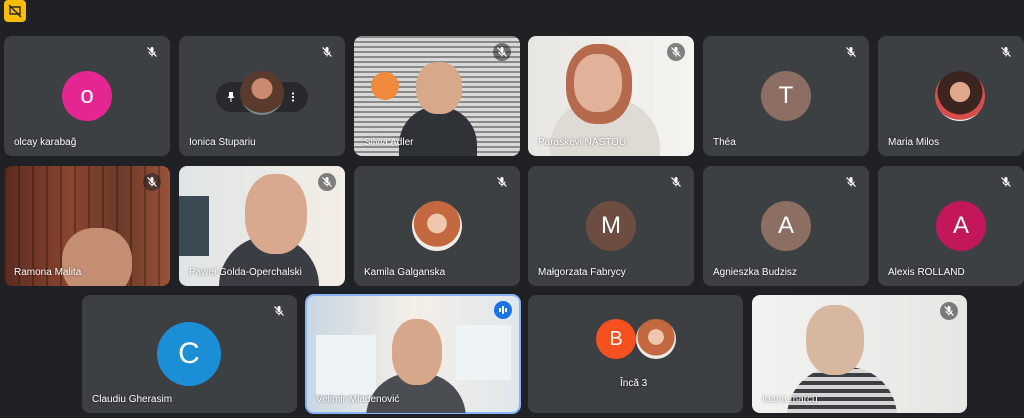 The height and width of the screenshot is (418, 1024). What do you see at coordinates (132, 399) in the screenshot?
I see `participant-name: Claudiu Gherasim` at bounding box center [132, 399].